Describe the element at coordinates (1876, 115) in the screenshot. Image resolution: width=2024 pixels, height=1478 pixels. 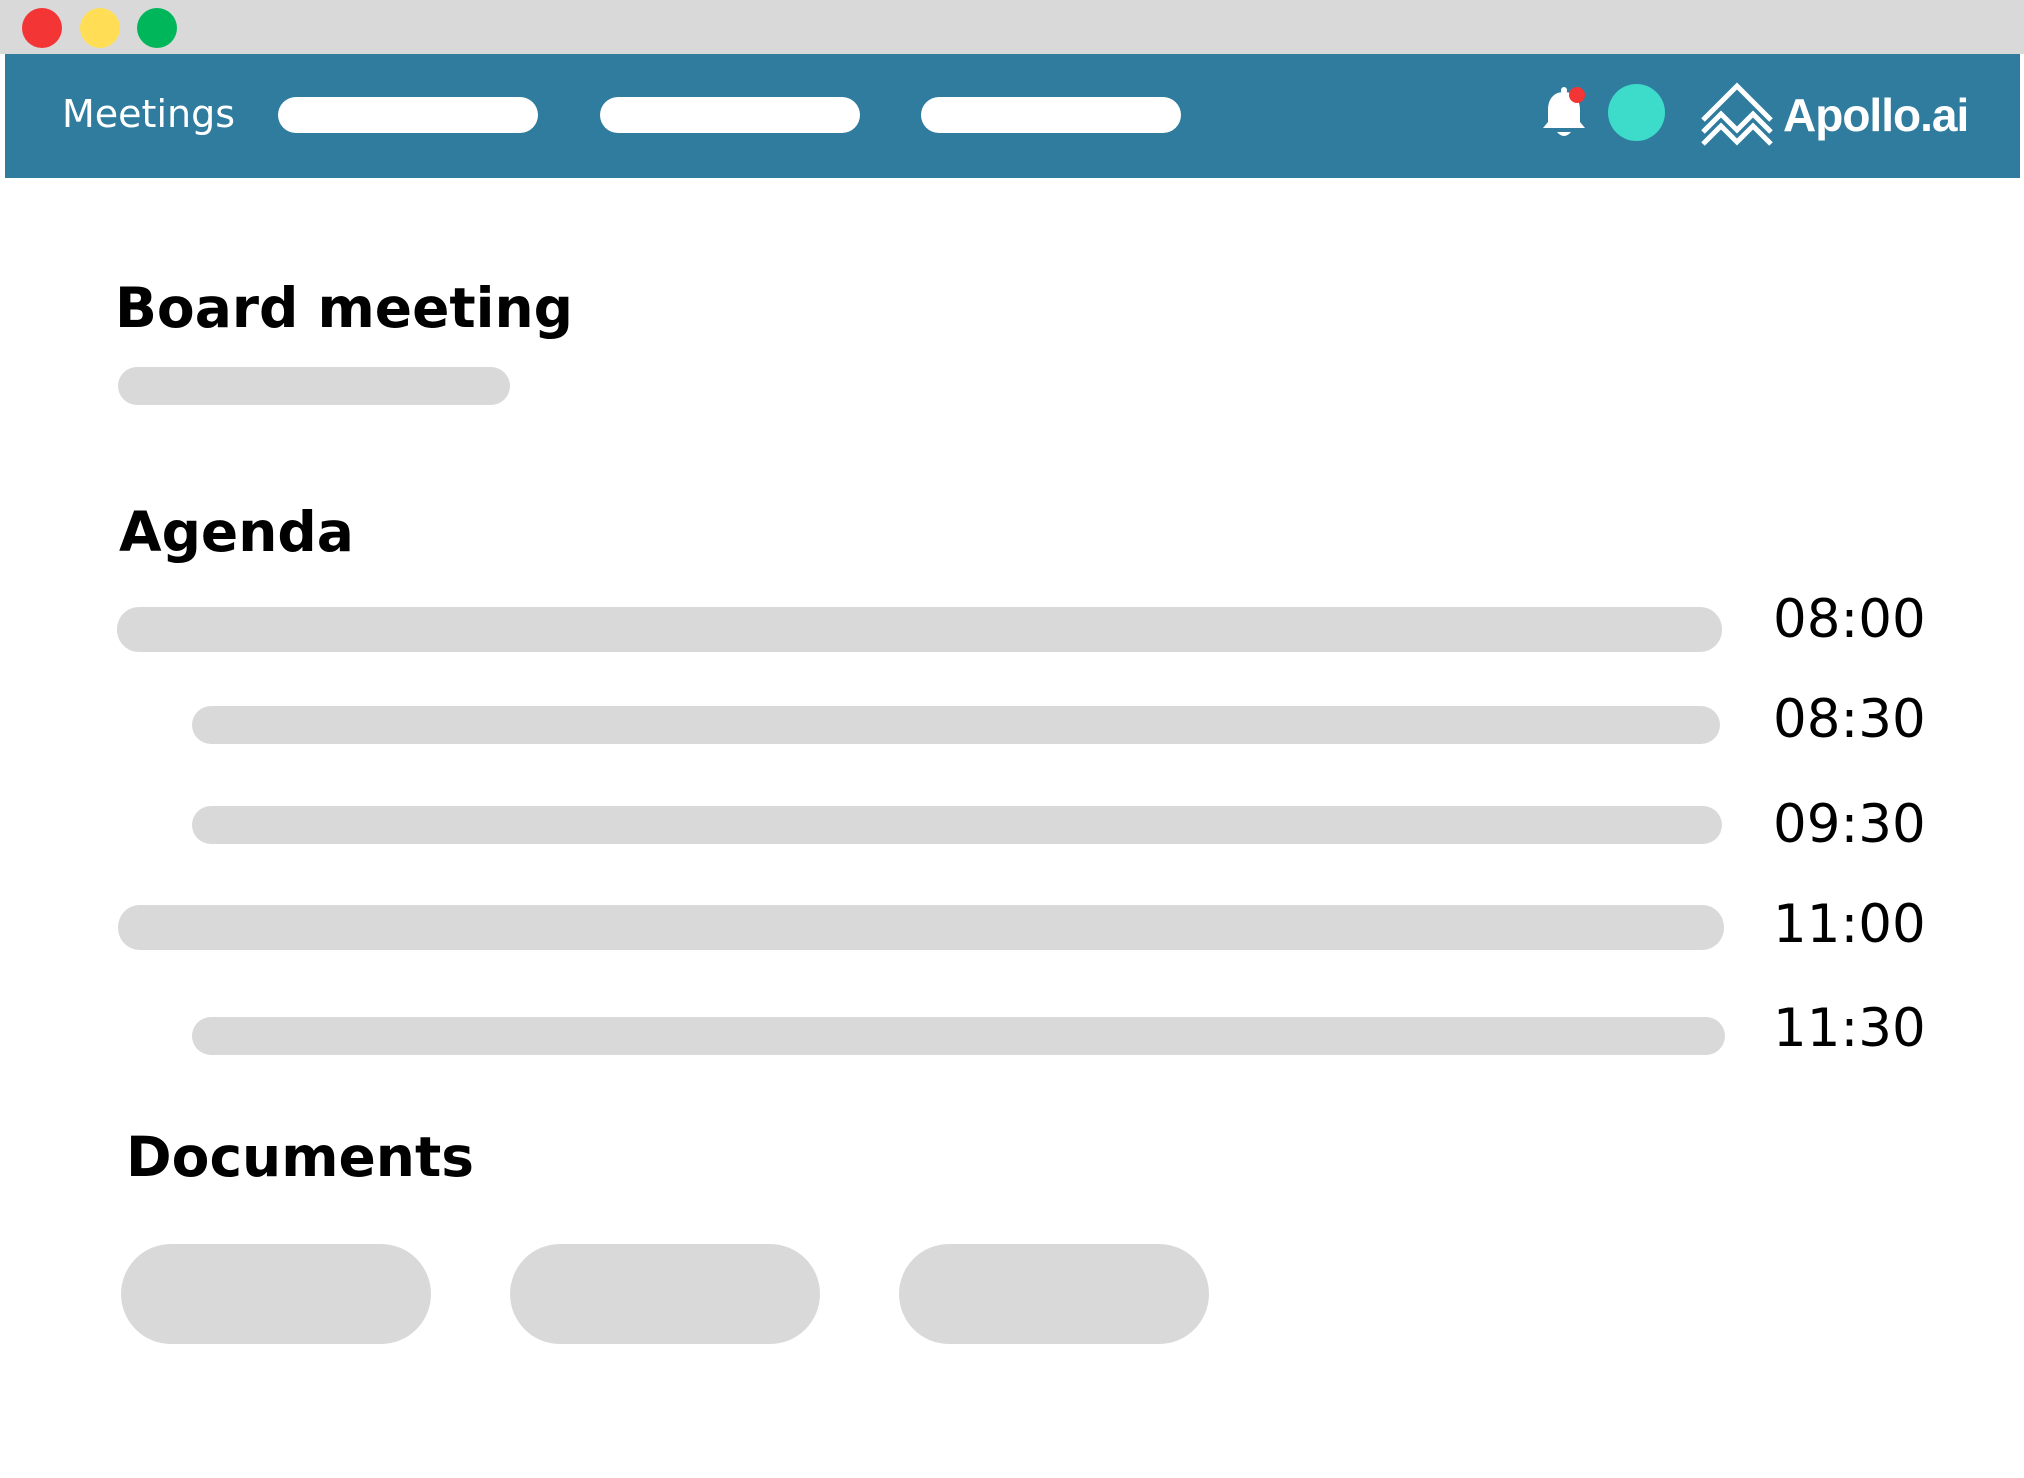
I see `logo-text: Apollo.ai` at that location.